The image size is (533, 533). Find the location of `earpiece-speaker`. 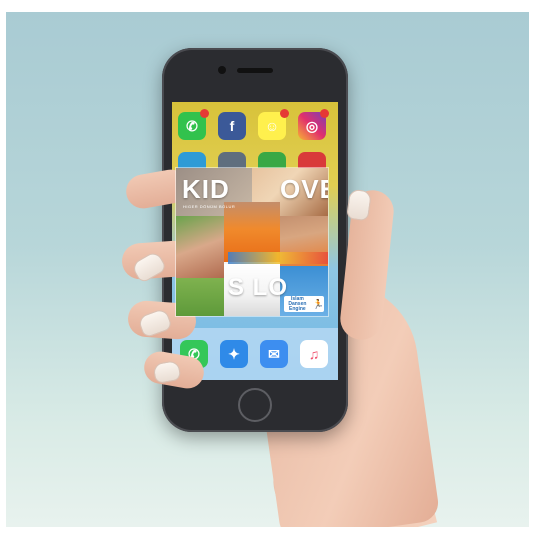

earpiece-speaker is located at coordinates (255, 70).